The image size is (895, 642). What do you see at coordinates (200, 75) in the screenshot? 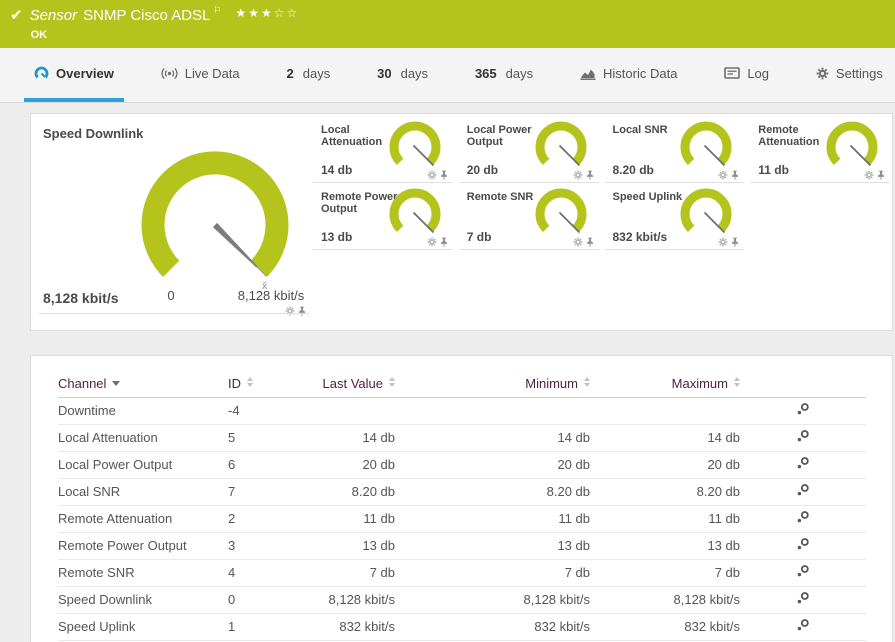
I see `tab-live-data: Live Data` at bounding box center [200, 75].